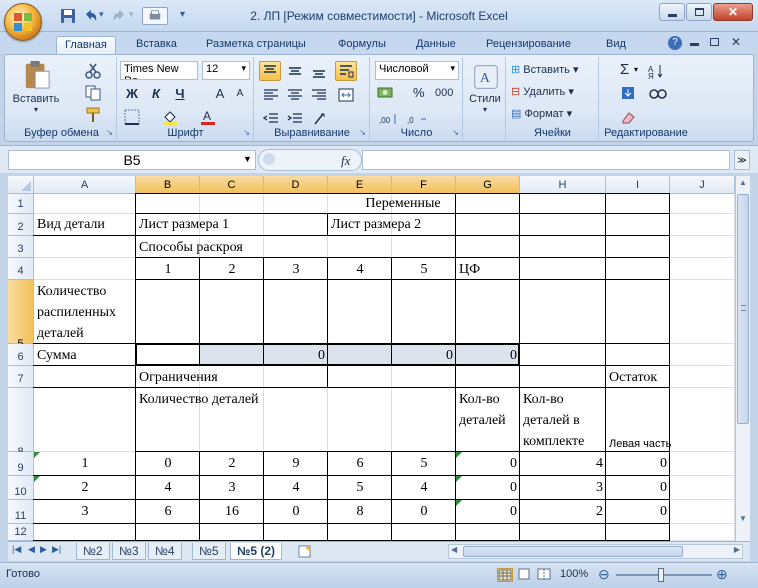  Describe the element at coordinates (424, 185) in the screenshot. I see `column-header-f: F` at that location.